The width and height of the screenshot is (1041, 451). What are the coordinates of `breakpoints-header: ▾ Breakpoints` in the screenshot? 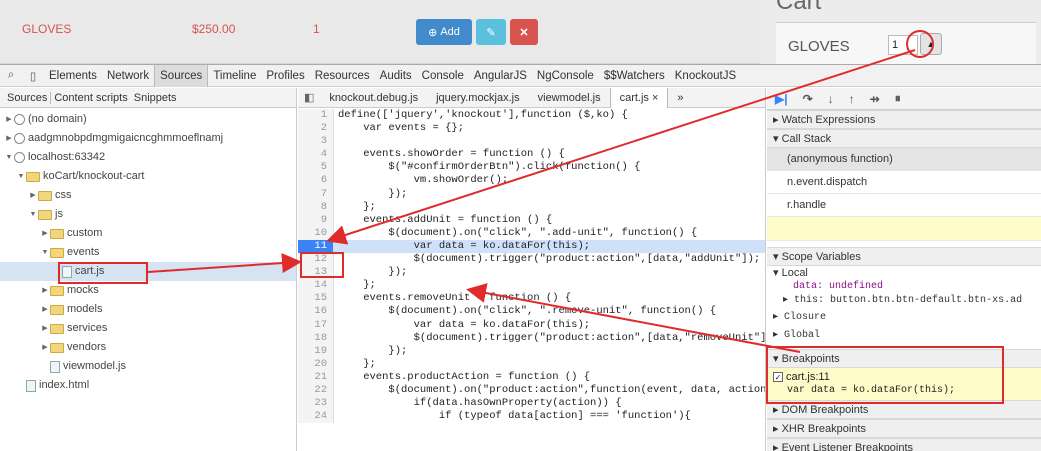 It's located at (904, 358).